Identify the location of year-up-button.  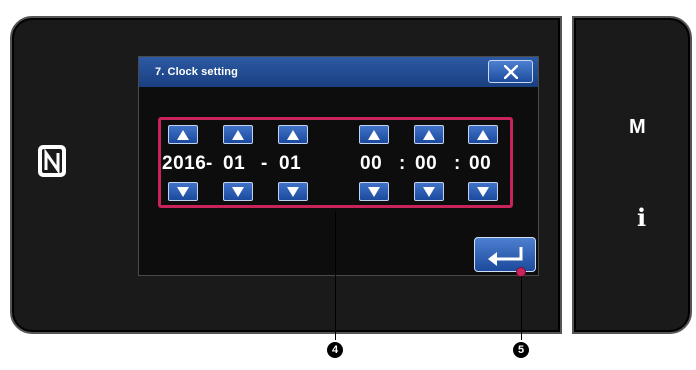
(183, 134).